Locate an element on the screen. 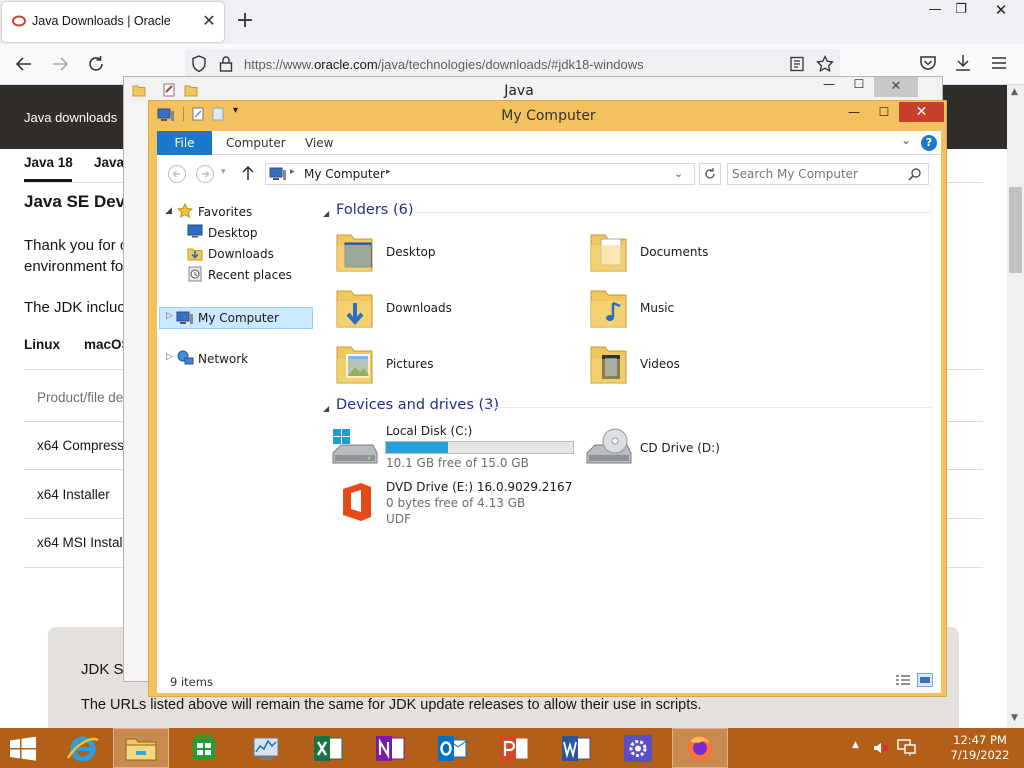 The image size is (1024, 768). downloads-icon is located at coordinates (965, 65).